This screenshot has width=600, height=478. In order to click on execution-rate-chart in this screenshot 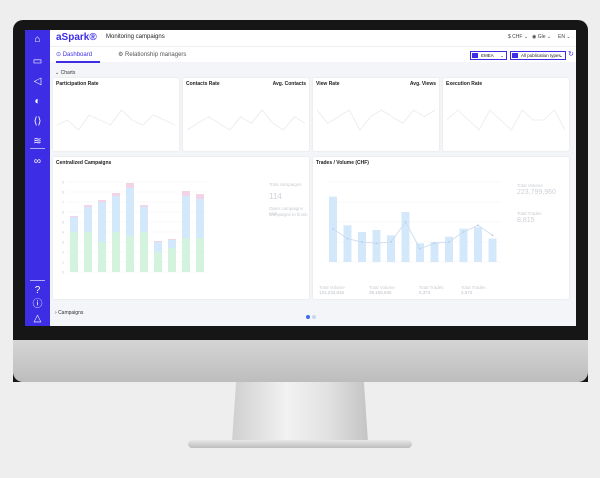, I will do `click(506, 120)`.